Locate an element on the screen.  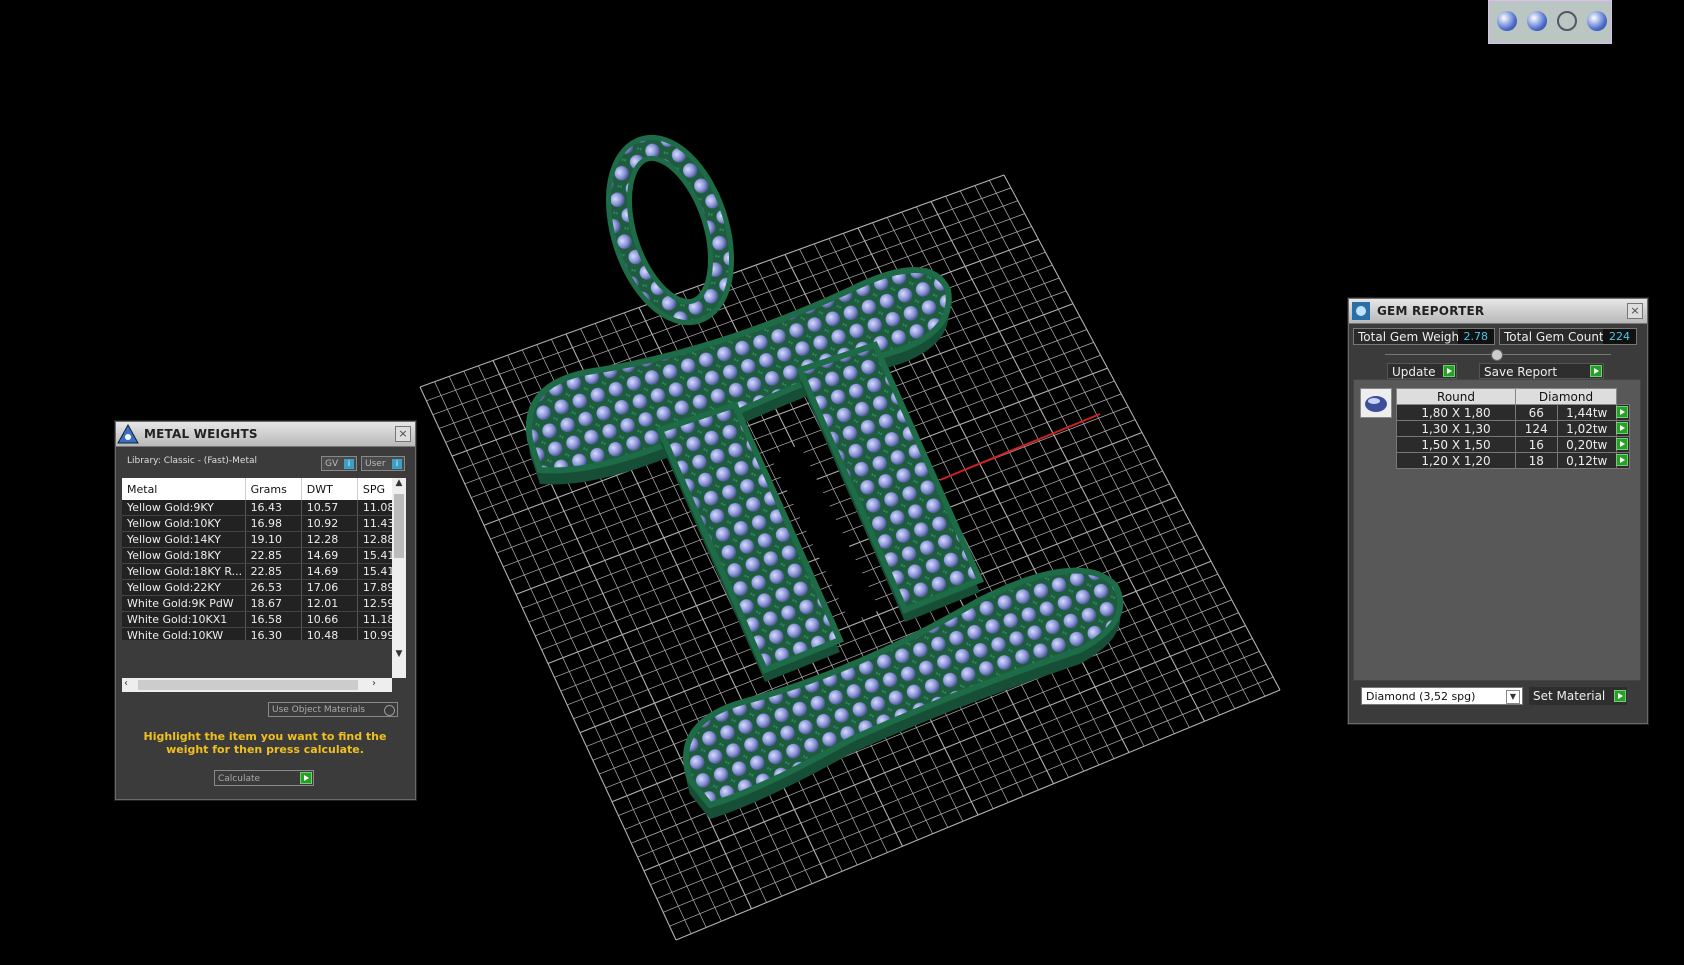
table-cell: 10.66 is located at coordinates (329, 619).